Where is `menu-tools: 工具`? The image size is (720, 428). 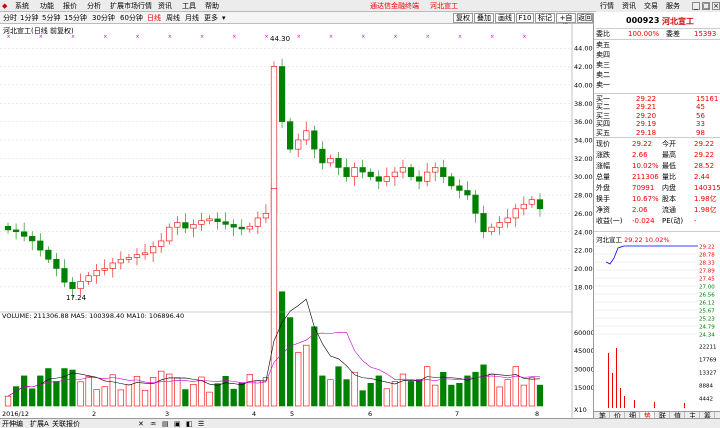 menu-tools: 工具 is located at coordinates (189, 6).